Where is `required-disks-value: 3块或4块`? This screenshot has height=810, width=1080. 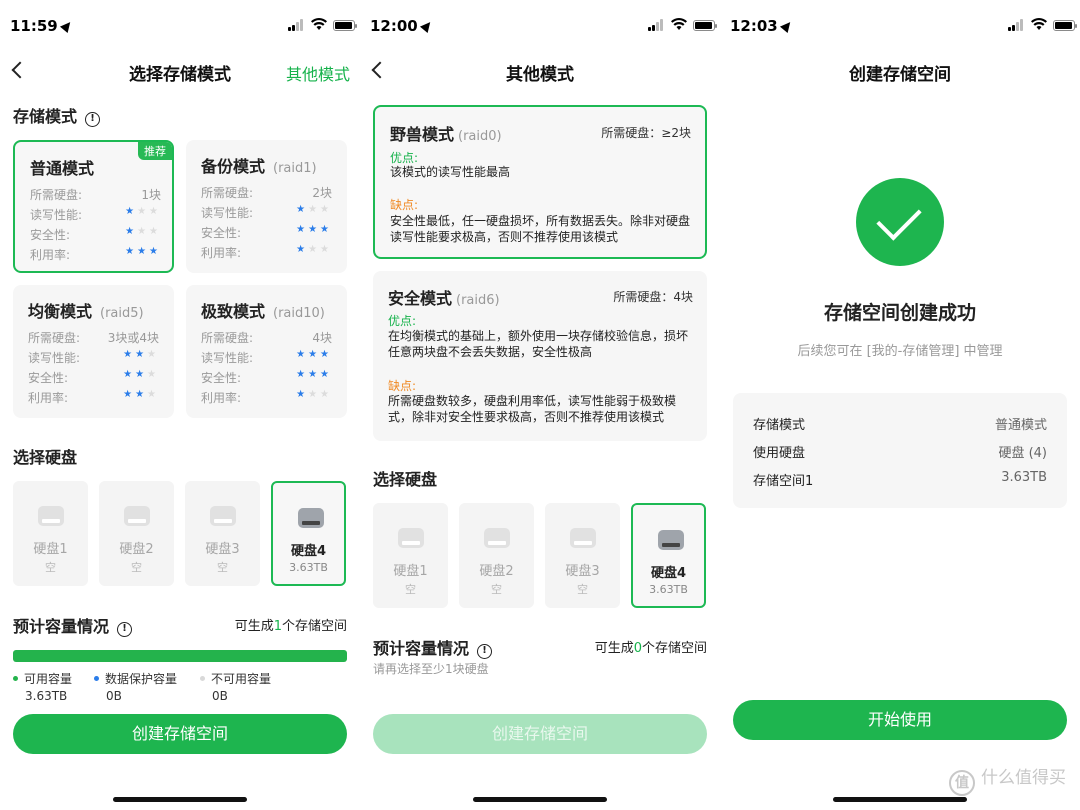
required-disks-value: 3块或4块 is located at coordinates (133, 338).